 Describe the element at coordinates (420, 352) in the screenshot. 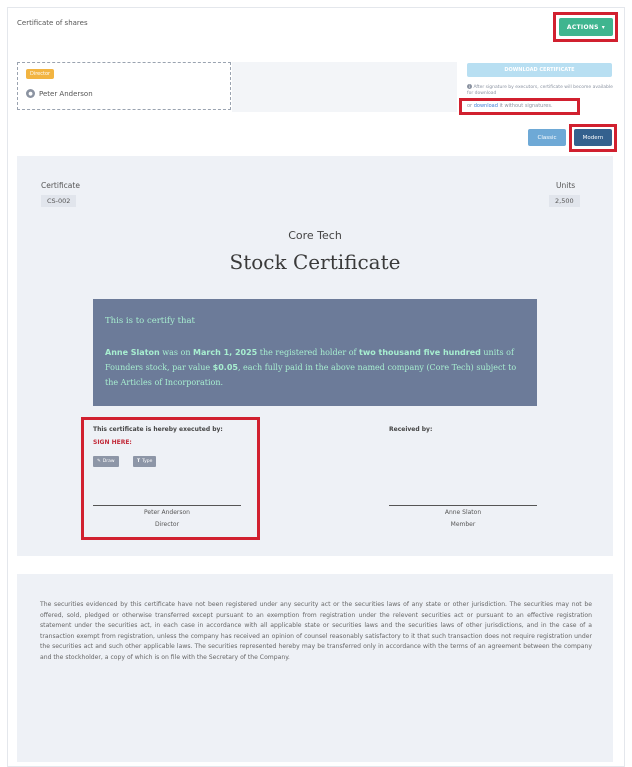

I see `units-words: two thousand five hundred` at that location.